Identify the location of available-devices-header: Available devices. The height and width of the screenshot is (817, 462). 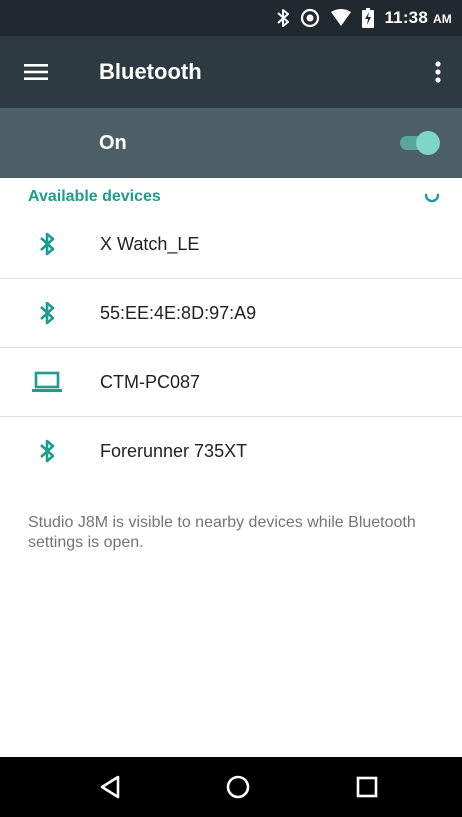
(94, 196).